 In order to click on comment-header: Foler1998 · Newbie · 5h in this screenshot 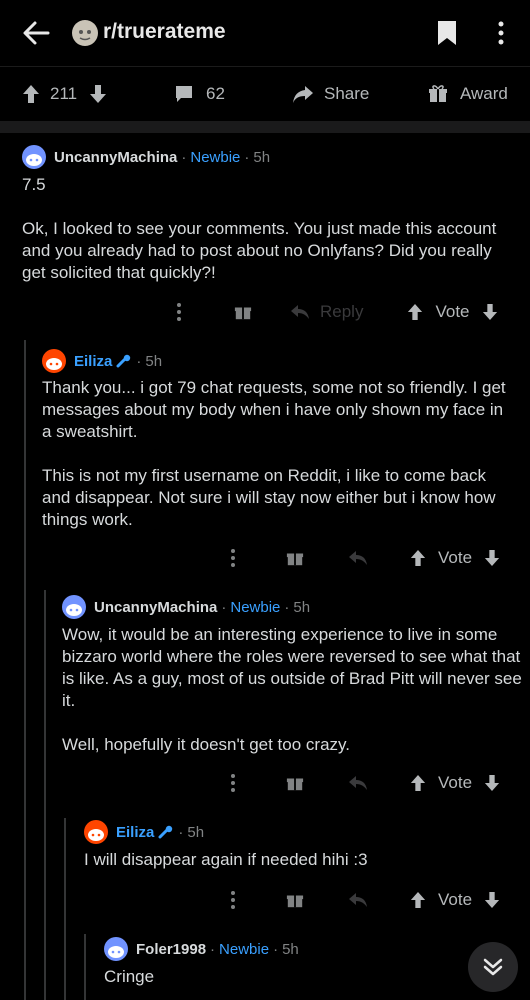, I will do `click(201, 949)`.